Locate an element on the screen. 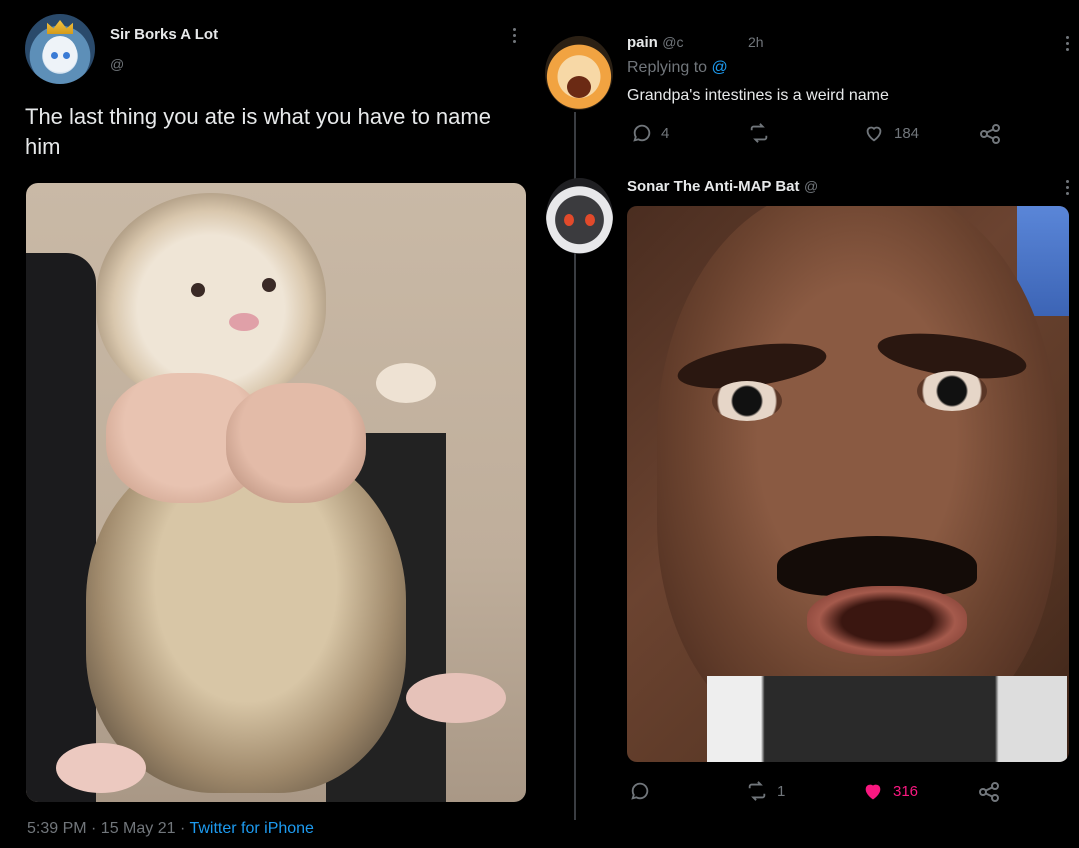  reply-button is located at coordinates (644, 791).